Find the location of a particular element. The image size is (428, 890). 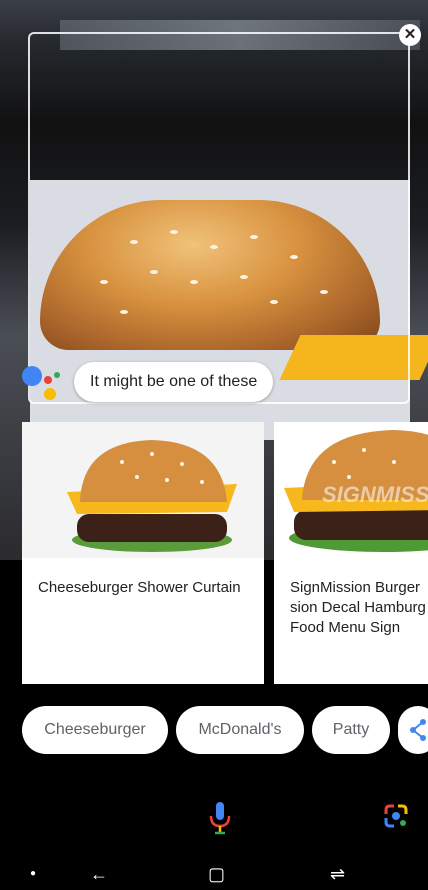

system-nav-bar: ● ← ▢ ⇌ is located at coordinates (214, 874).